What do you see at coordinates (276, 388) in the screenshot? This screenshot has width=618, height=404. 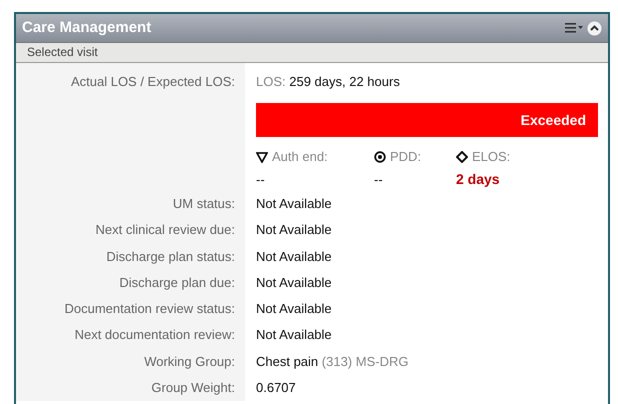 I see `field-value: 0.6707` at bounding box center [276, 388].